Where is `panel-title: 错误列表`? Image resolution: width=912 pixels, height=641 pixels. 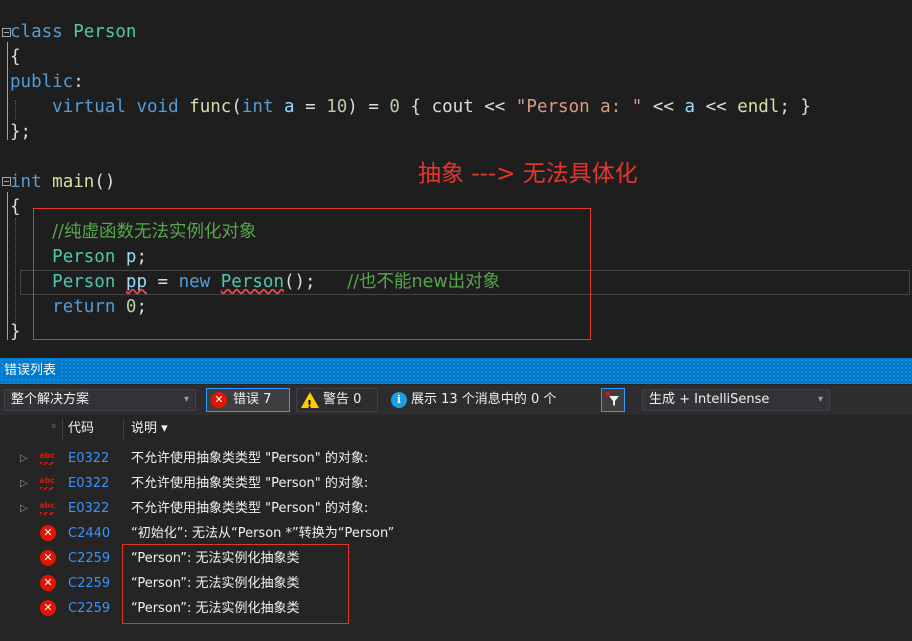
panel-title: 错误列表 is located at coordinates (32, 370).